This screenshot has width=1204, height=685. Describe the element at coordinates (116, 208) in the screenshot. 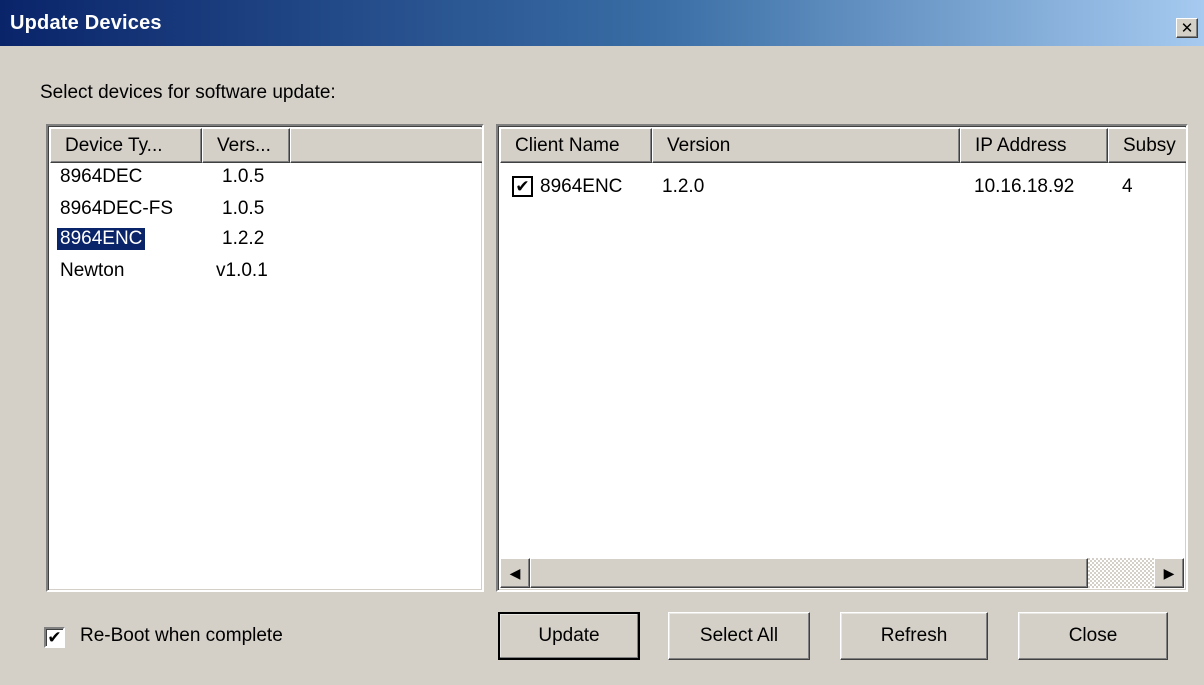

I see `device-type-cell: 8964DEC-FS` at that location.